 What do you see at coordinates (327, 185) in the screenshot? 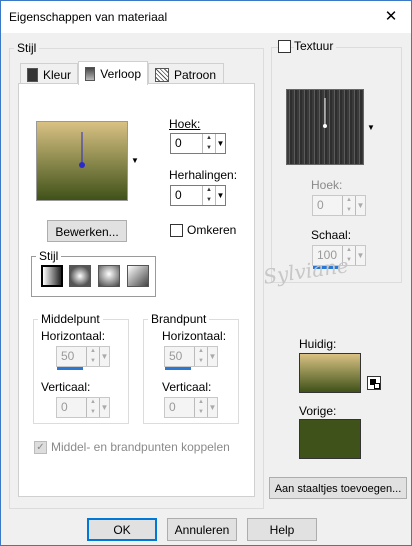
I see `textuur-hoek-label: Hoek:` at bounding box center [327, 185].